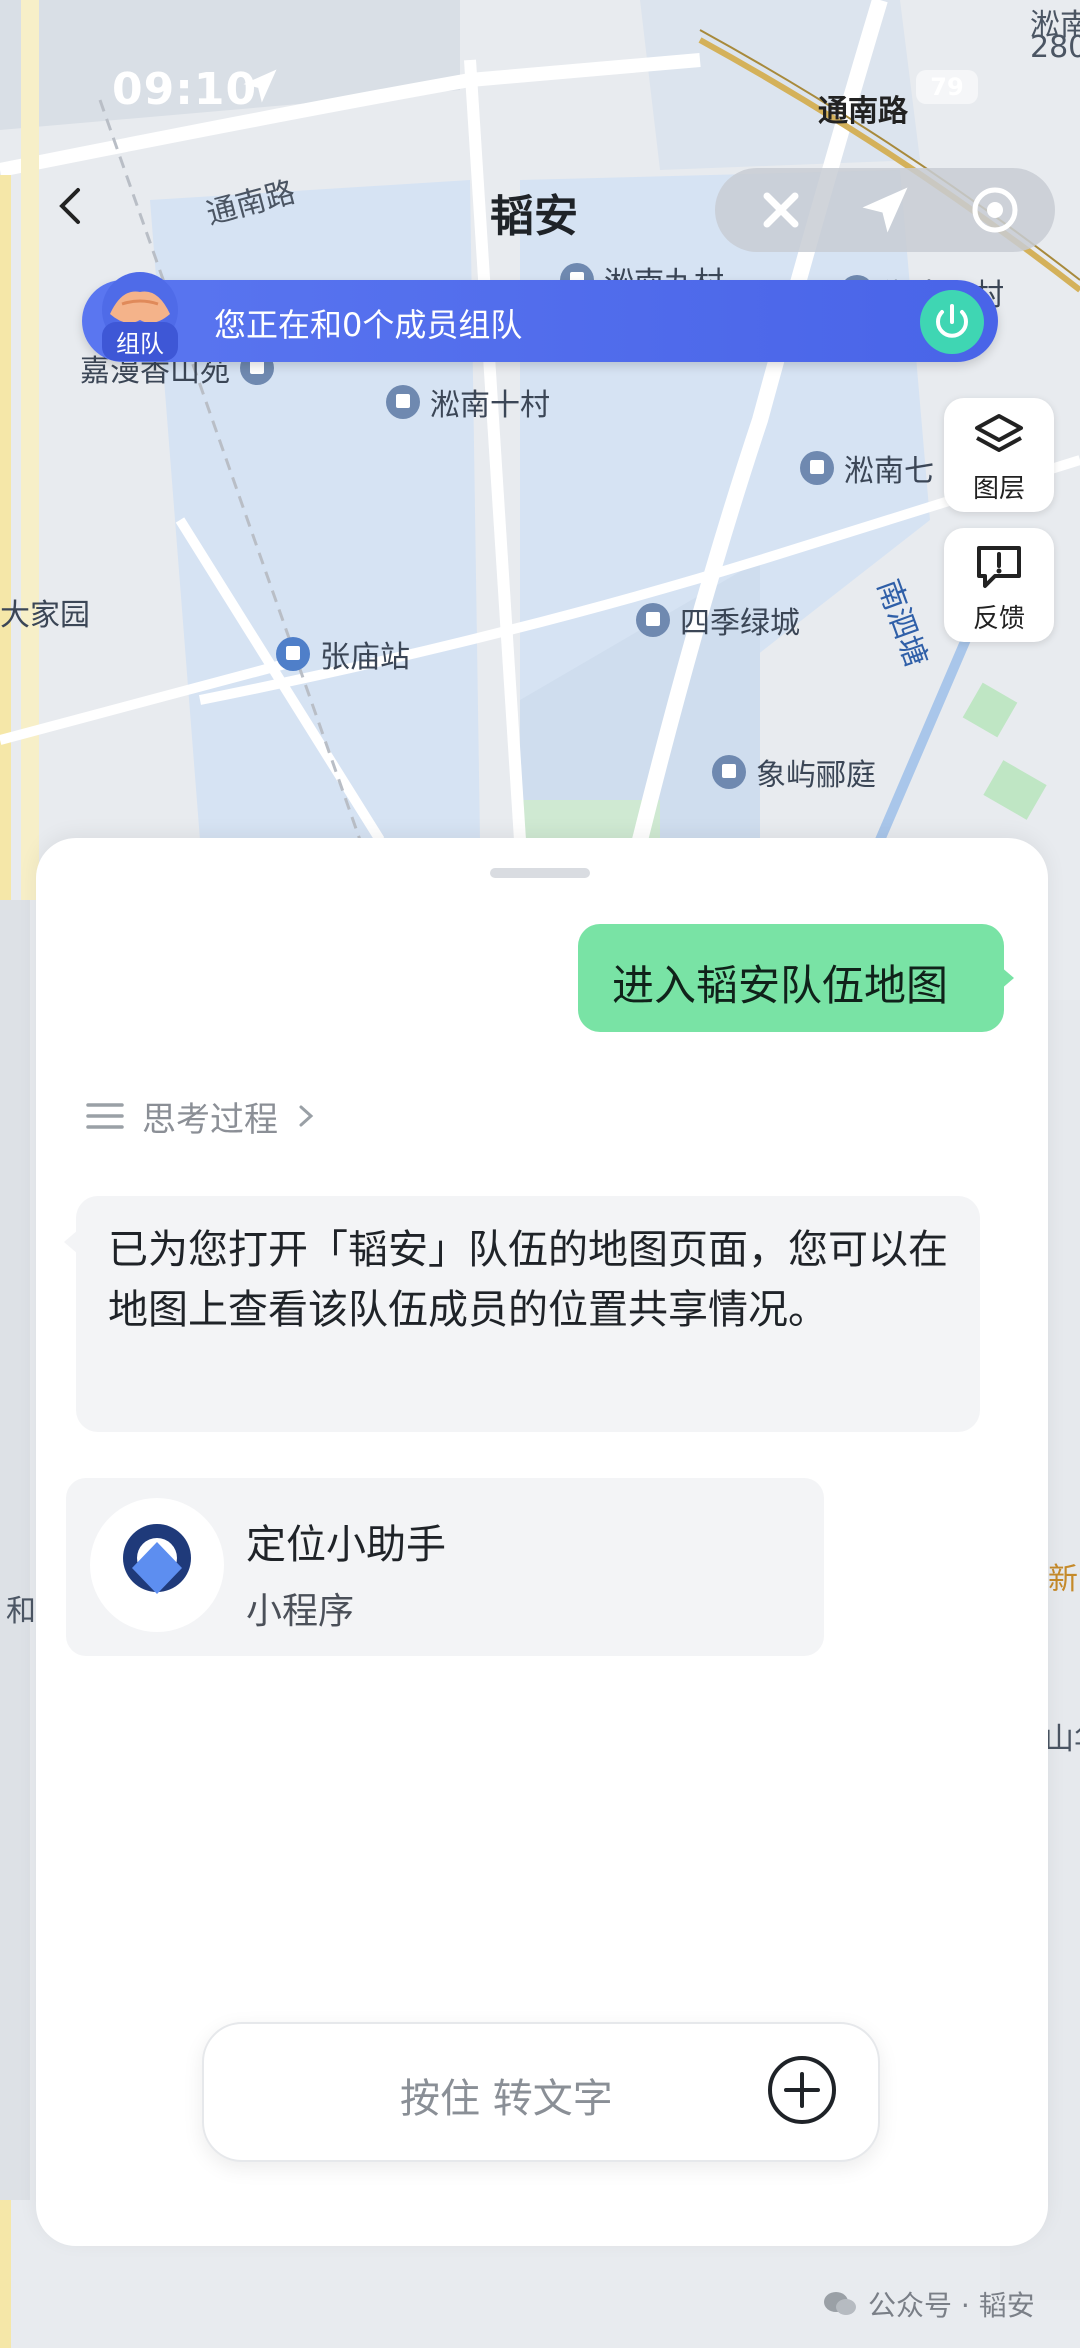 Image resolution: width=1080 pixels, height=2348 pixels. Describe the element at coordinates (534, 216) in the screenshot. I see `page-title: 韬安` at that location.